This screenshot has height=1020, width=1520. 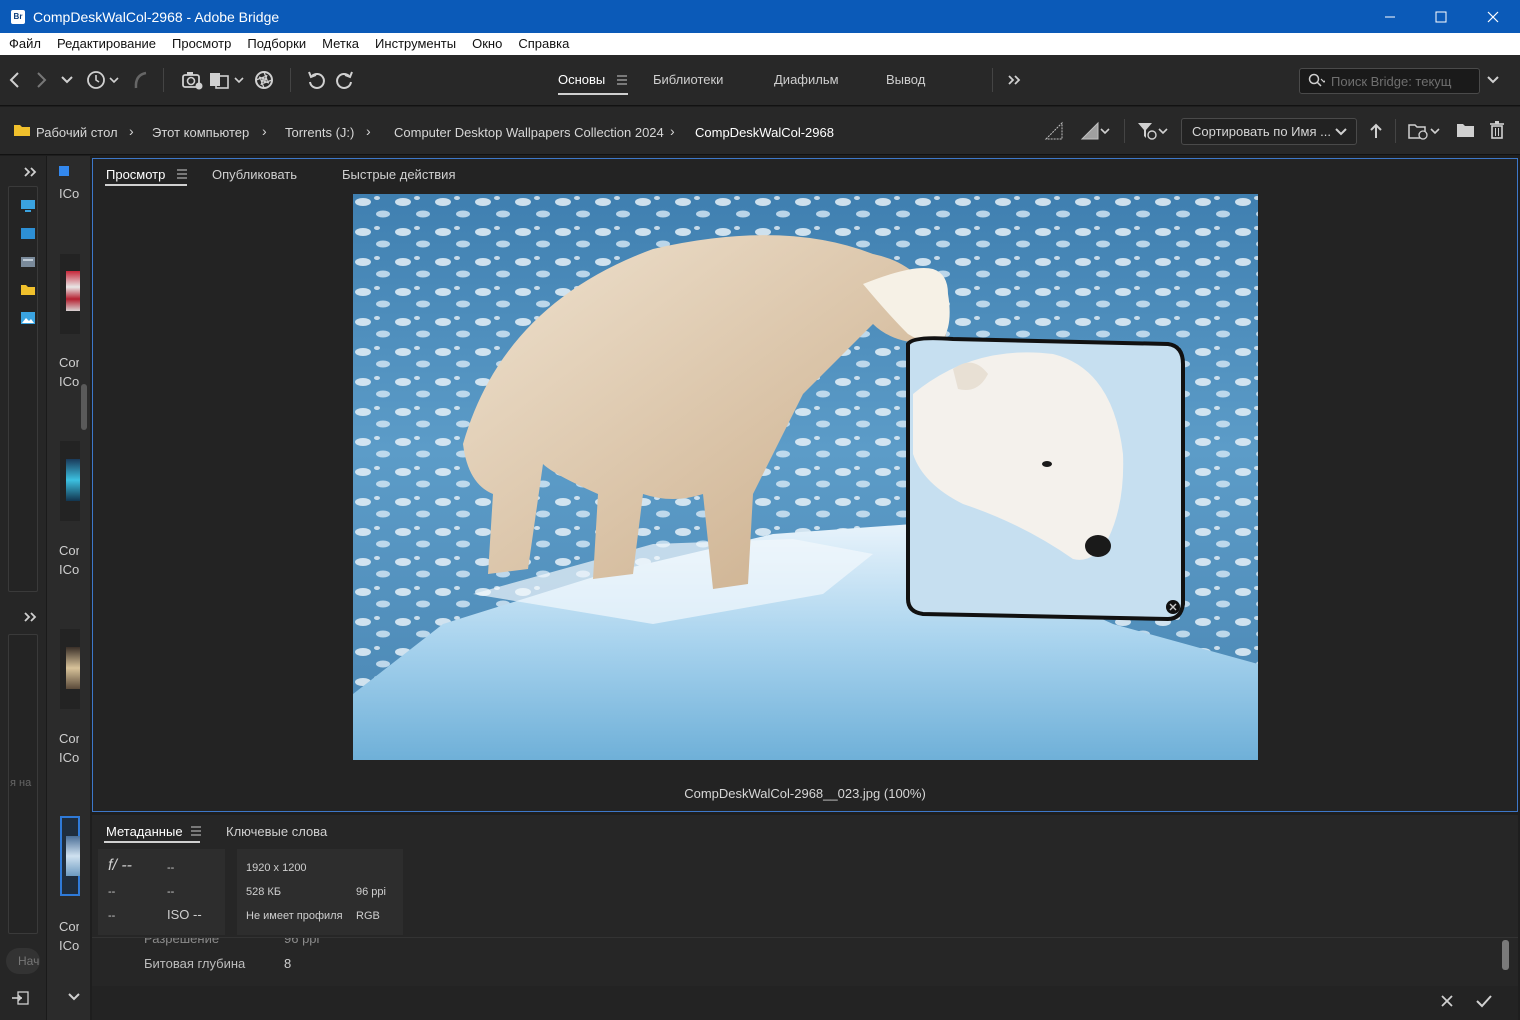 What do you see at coordinates (1054, 131) in the screenshot?
I see `quality-icon` at bounding box center [1054, 131].